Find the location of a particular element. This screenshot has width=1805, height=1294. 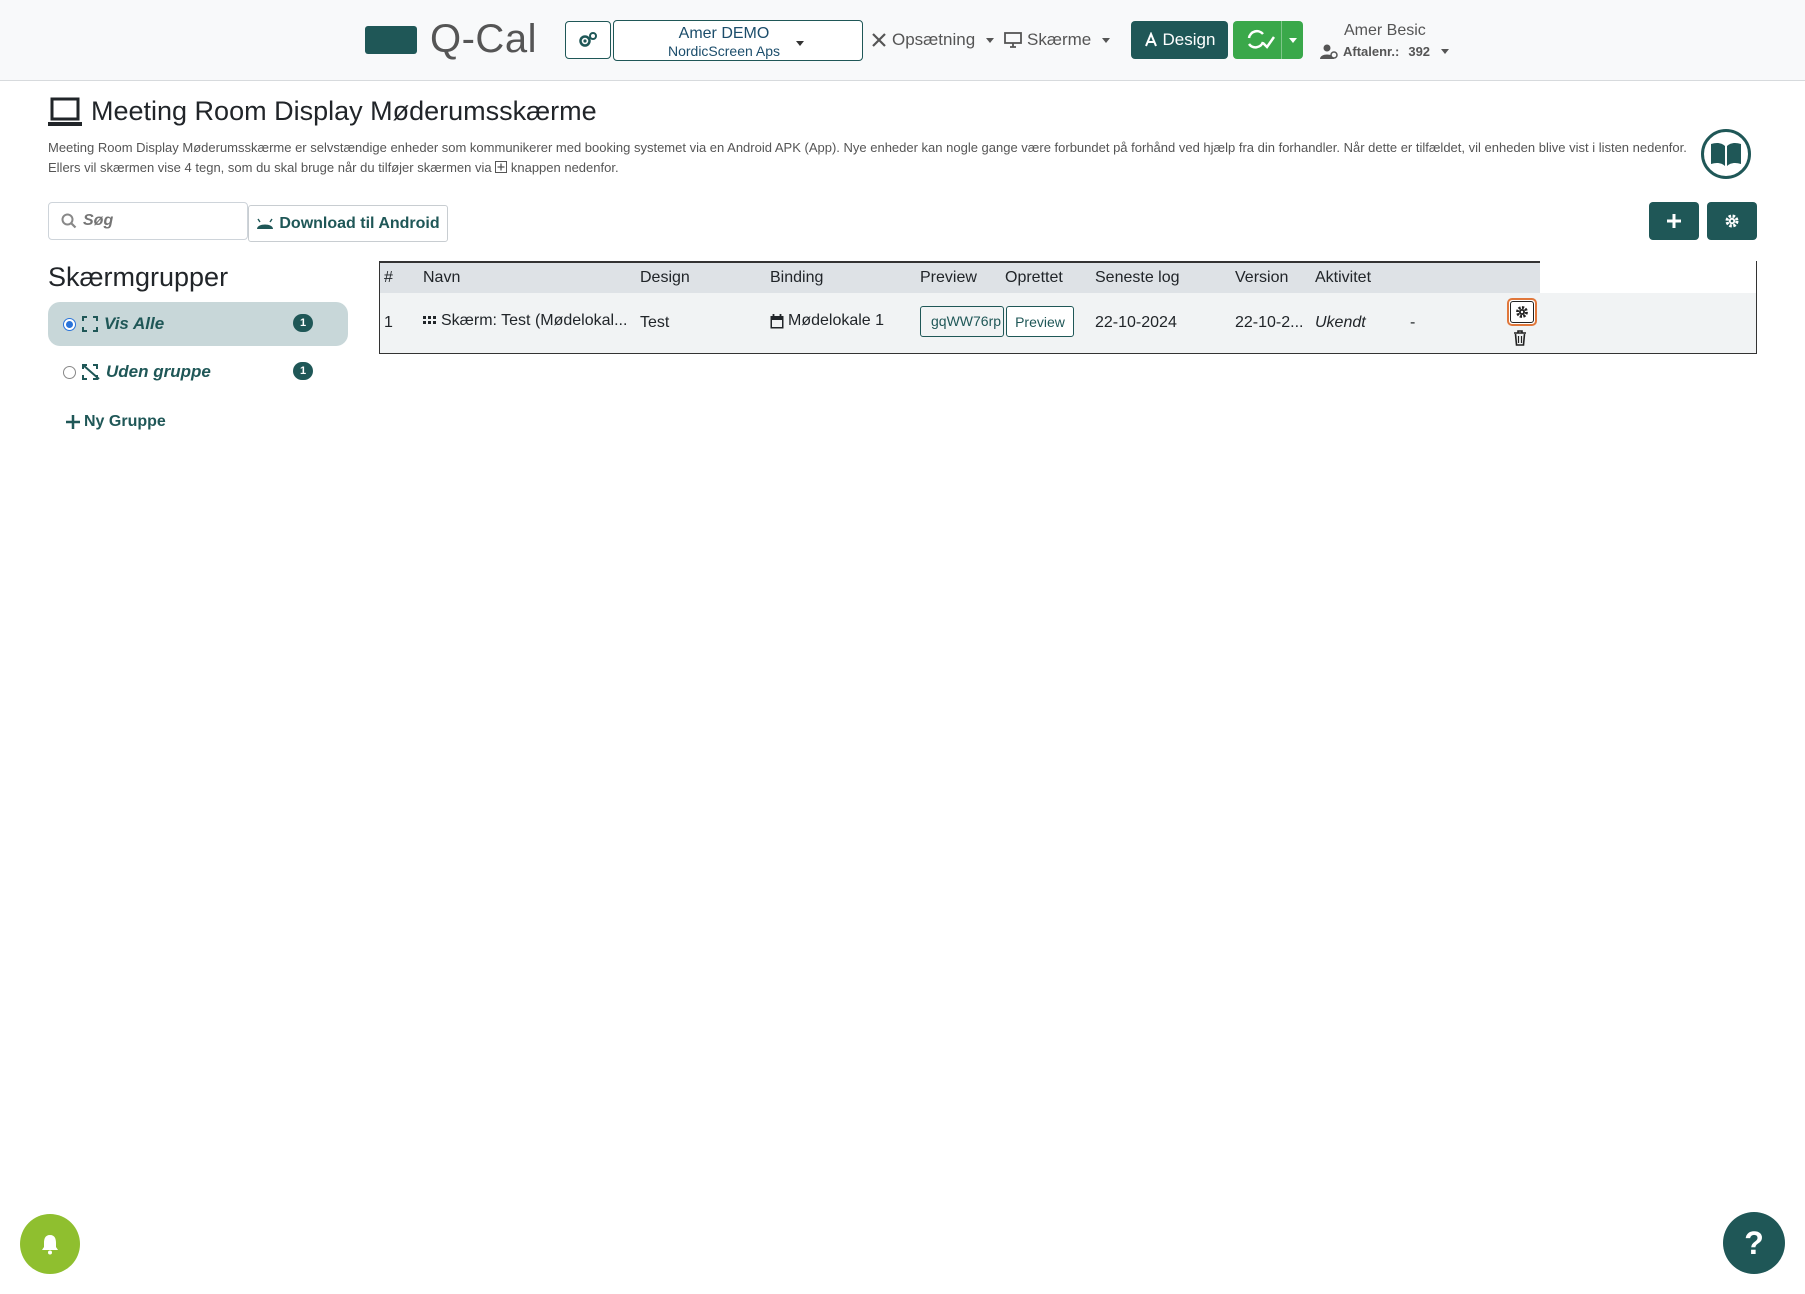

col-header-version: Version is located at coordinates (1261, 278).